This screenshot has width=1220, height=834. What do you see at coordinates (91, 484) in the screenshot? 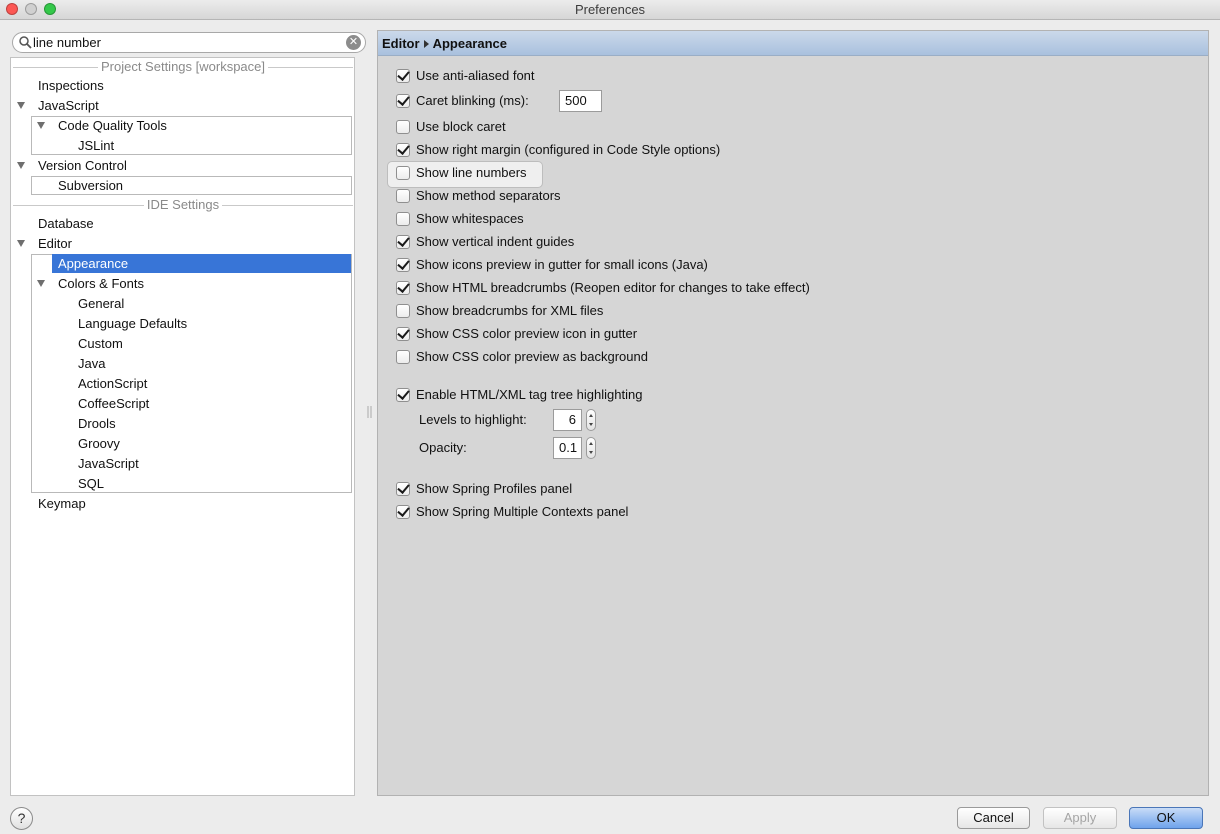
I see `tree-item-sql: SQL` at bounding box center [91, 484].